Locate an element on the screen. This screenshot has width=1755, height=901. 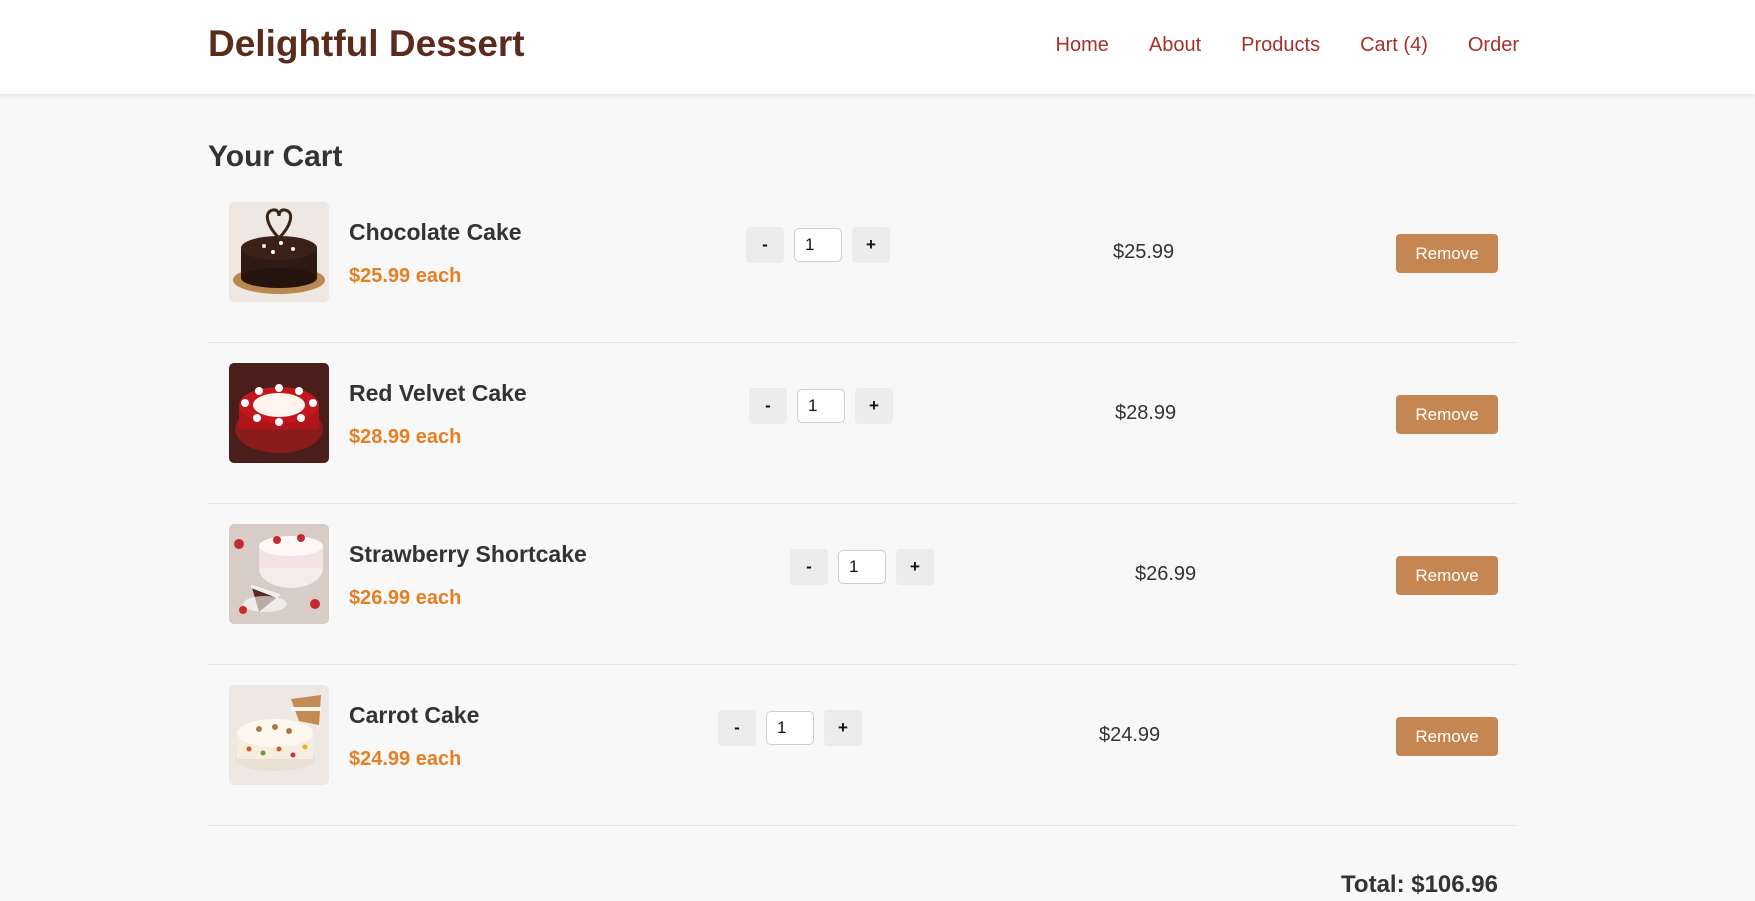
line-total: $26.99 is located at coordinates (1166, 574).